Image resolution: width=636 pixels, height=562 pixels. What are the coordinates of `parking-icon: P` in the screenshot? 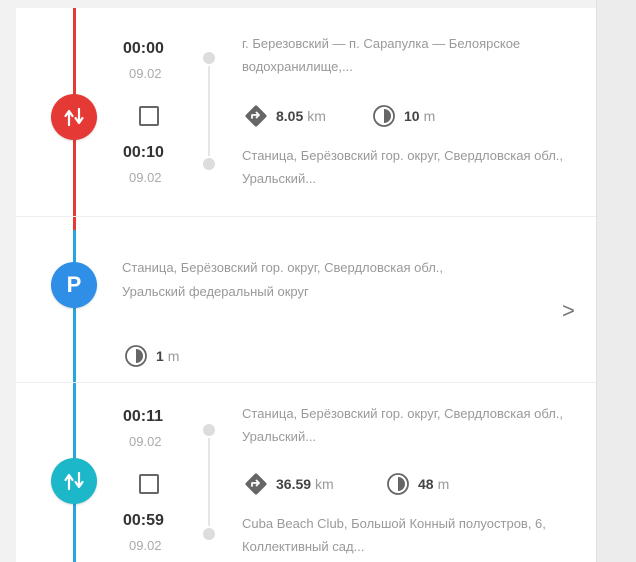 It's located at (74, 284).